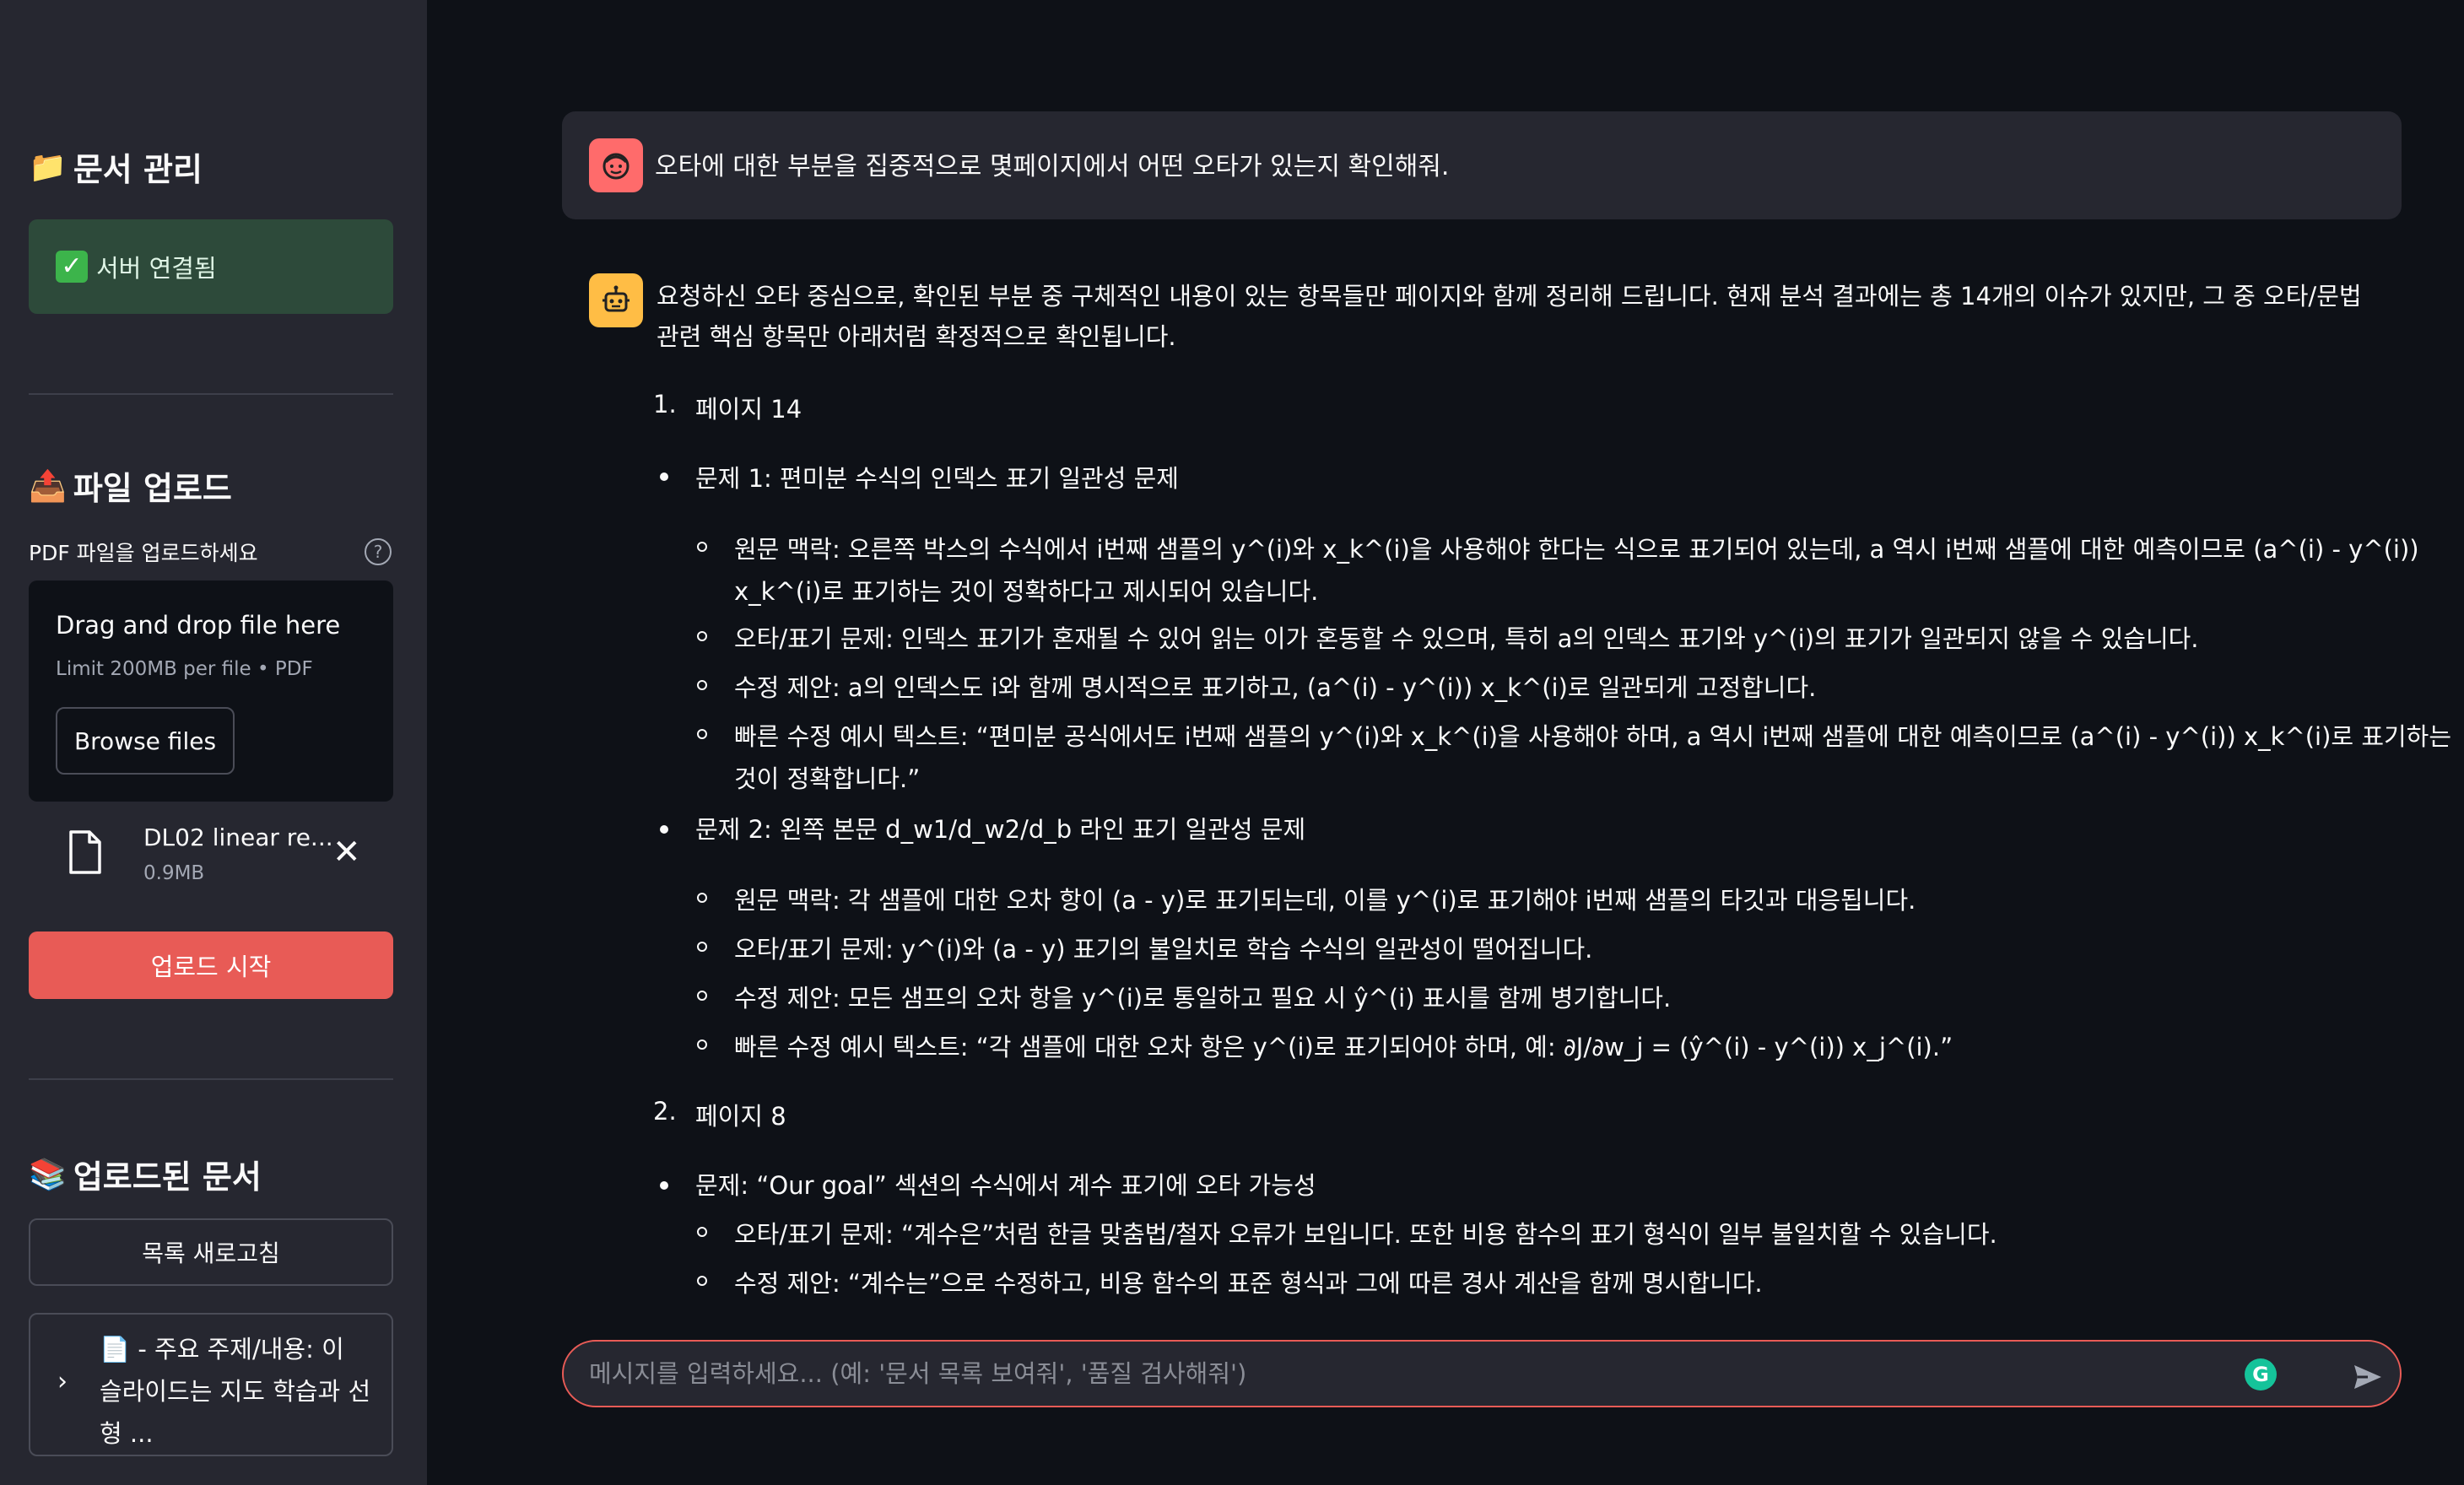 This screenshot has width=2464, height=1485. I want to click on uploaded-docs-heading: 📚 업로드된 문서, so click(145, 1176).